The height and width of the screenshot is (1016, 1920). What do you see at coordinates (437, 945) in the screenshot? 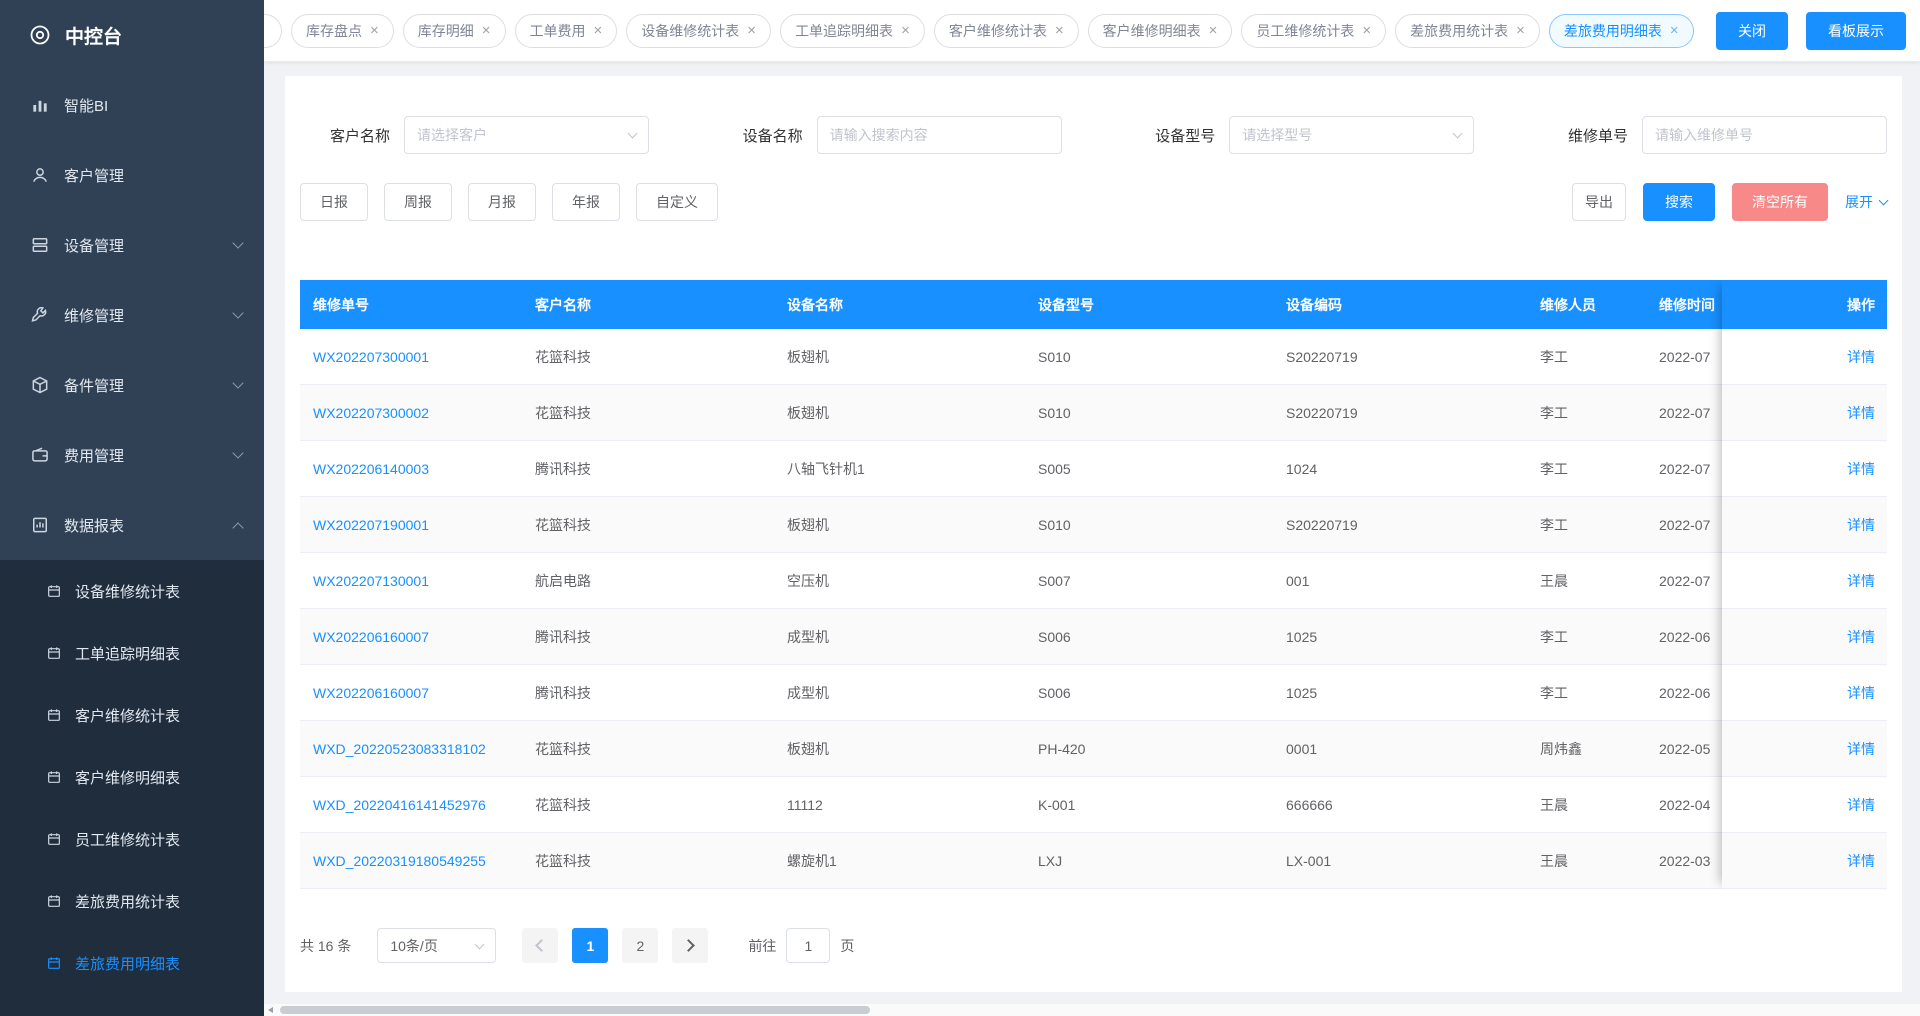
I see `page-size-select: 10条/页` at bounding box center [437, 945].